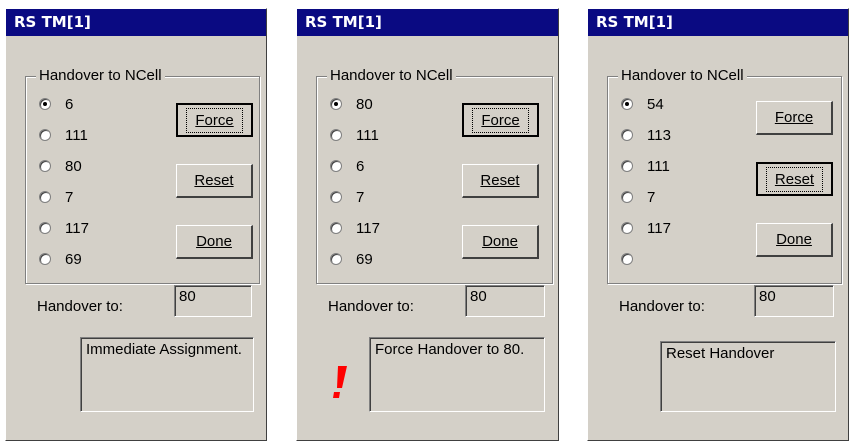 Image resolution: width=851 pixels, height=441 pixels. Describe the element at coordinates (351, 104) in the screenshot. I see `cell-radio-1: 80` at that location.